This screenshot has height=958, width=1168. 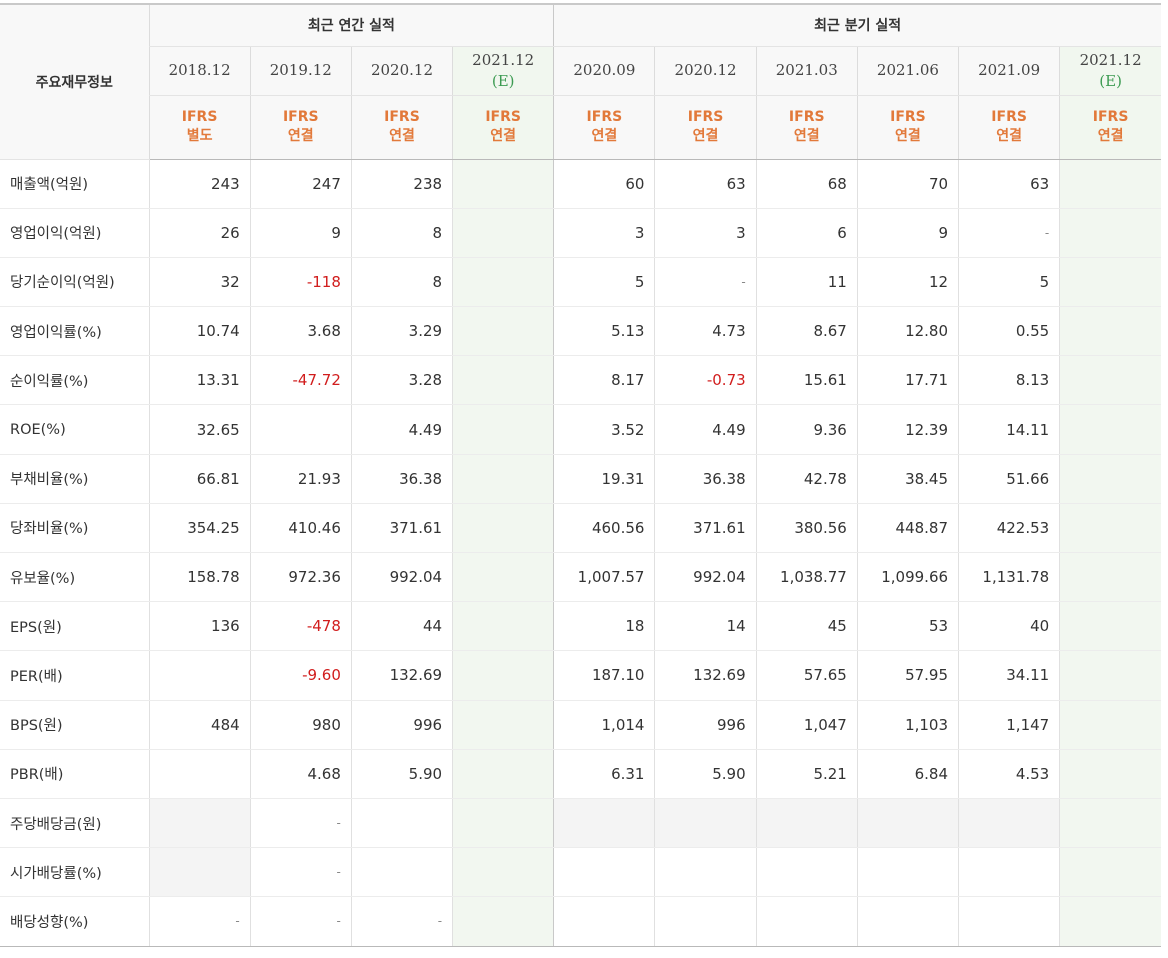 What do you see at coordinates (1110, 127) in the screenshot?
I see `period-basis-9: IFRS 연결` at bounding box center [1110, 127].